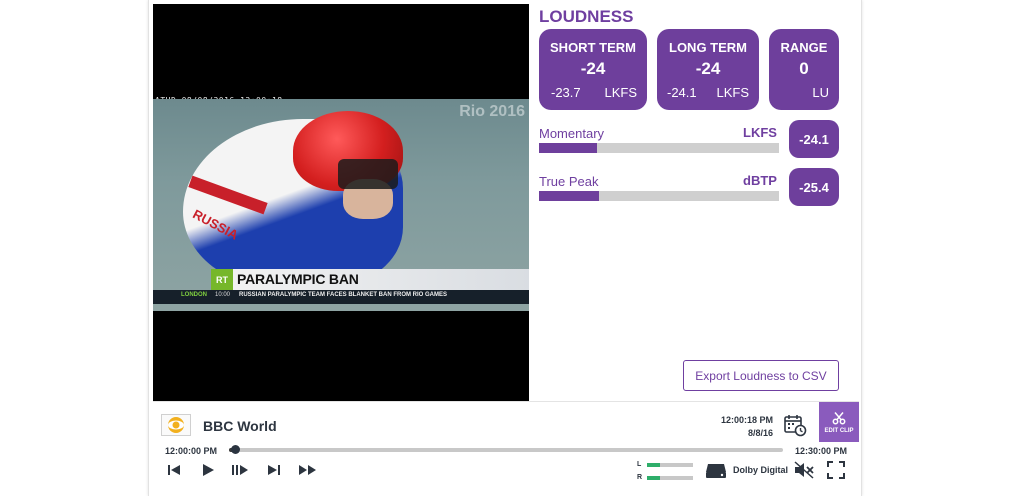  I want to click on timeline-scrubber, so click(506, 449).